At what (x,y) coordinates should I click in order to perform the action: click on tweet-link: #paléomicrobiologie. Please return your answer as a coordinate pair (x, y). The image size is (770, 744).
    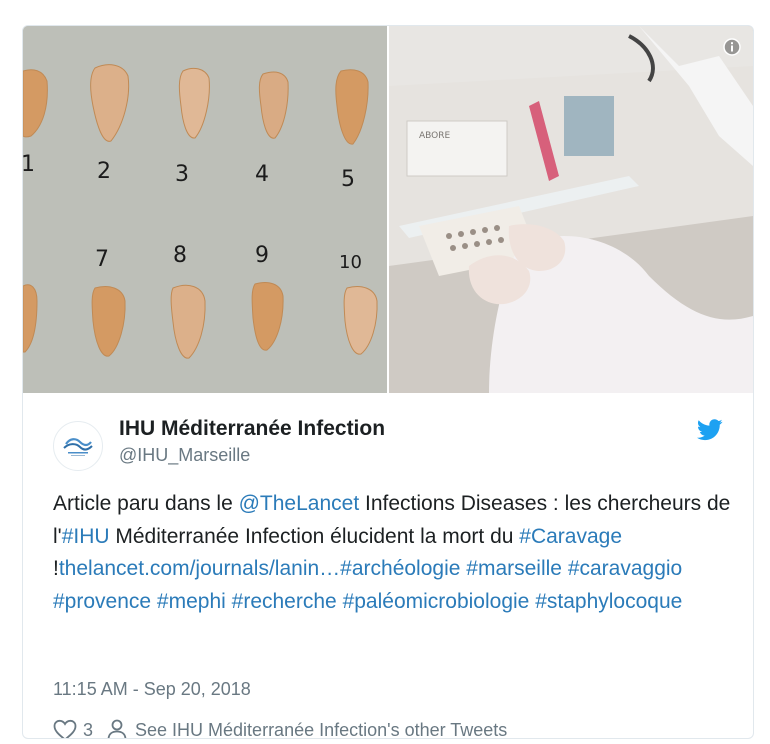
    Looking at the image, I should click on (436, 601).